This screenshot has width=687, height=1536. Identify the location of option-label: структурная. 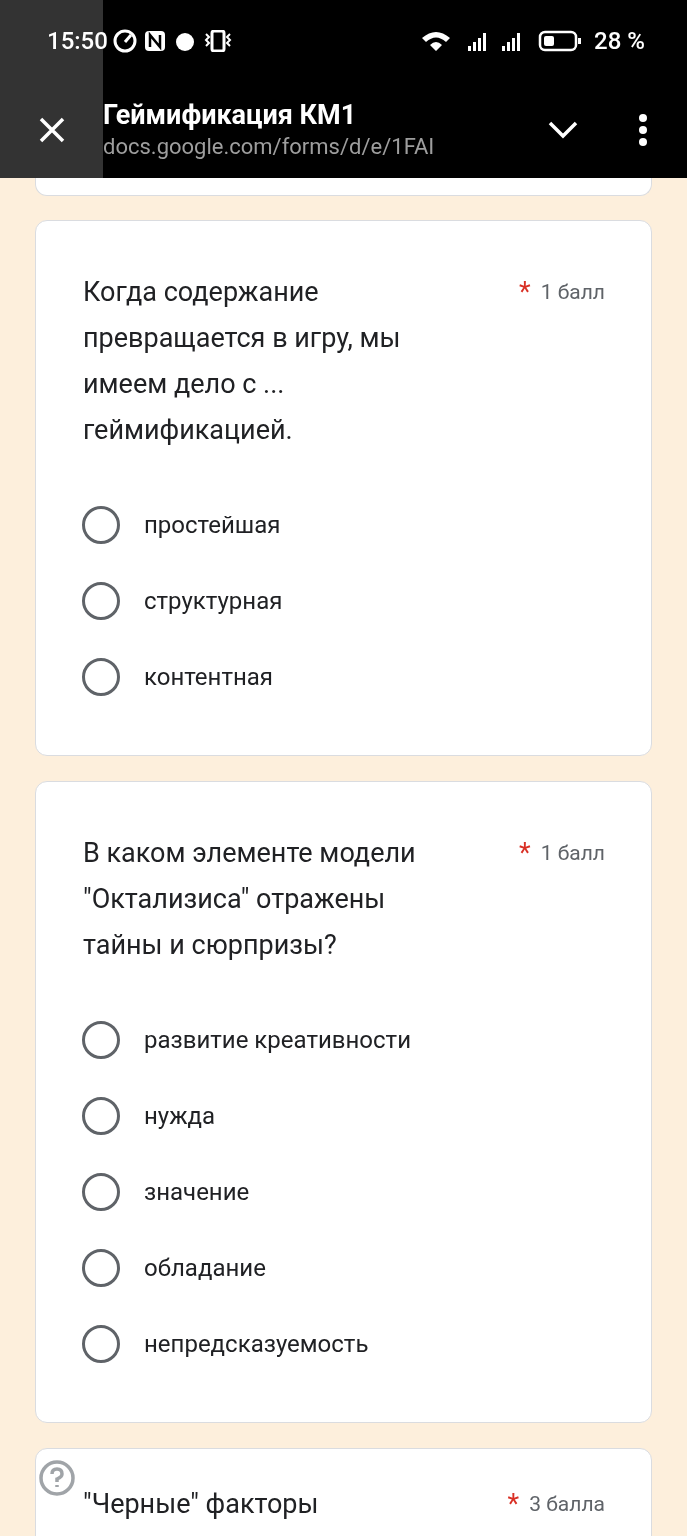
(213, 601).